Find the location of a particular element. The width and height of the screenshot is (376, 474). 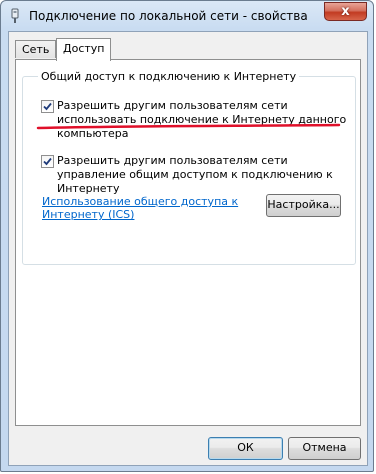

ok-button: ОК is located at coordinates (245, 448).